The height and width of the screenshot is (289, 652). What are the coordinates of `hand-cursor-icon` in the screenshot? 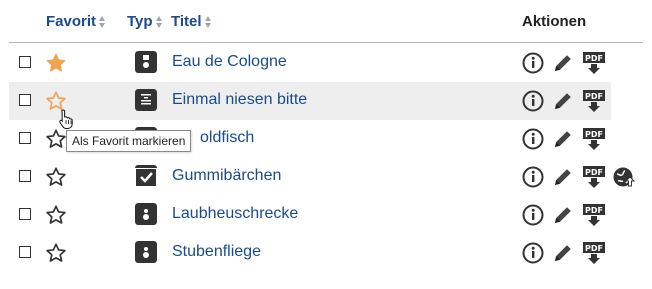 It's located at (66, 119).